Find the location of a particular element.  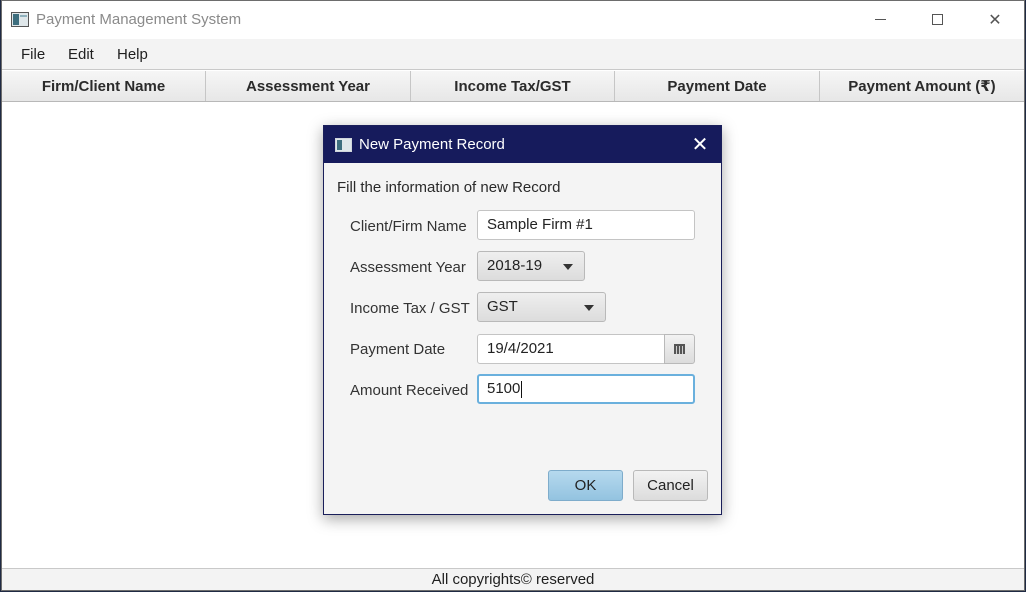

tax-type-label: Income Tax / GST is located at coordinates (410, 308).